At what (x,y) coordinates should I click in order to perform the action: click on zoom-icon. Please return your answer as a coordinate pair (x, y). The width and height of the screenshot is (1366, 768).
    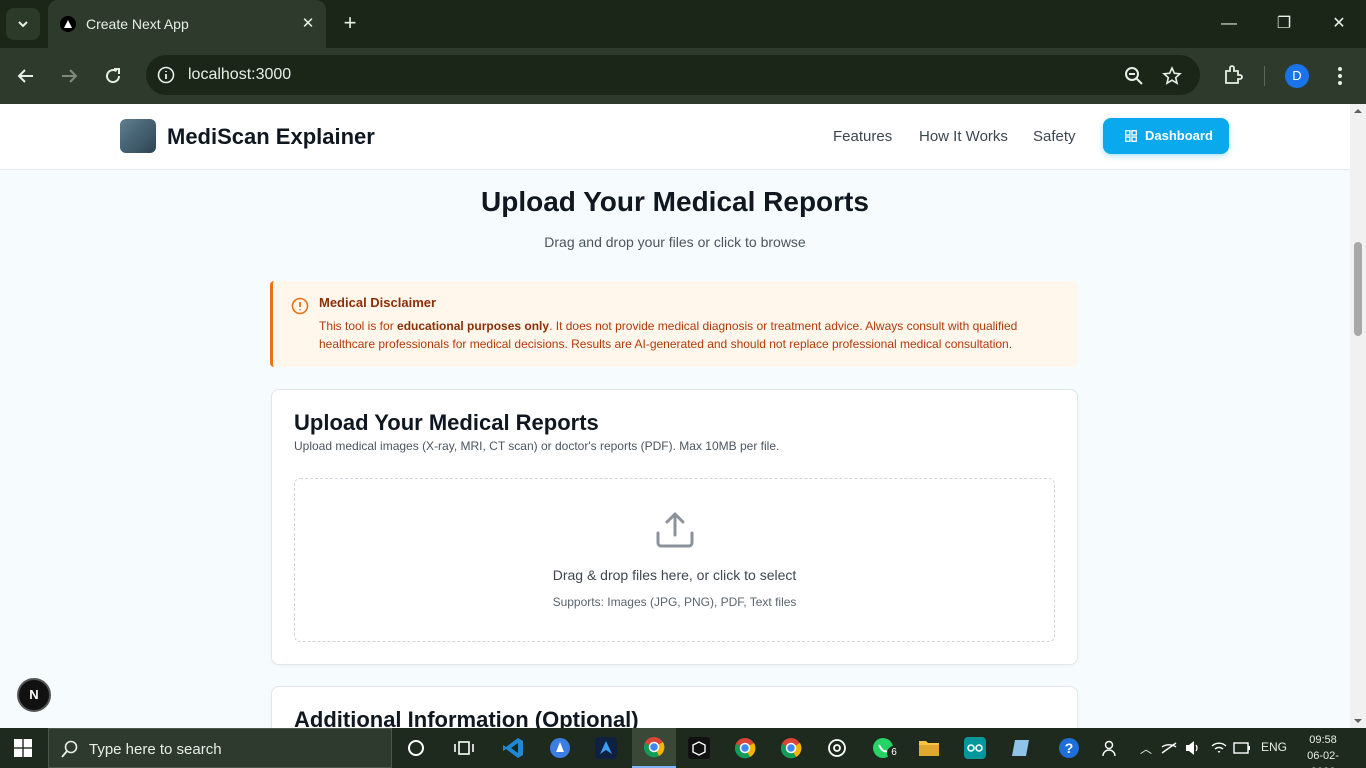
    Looking at the image, I should click on (1134, 76).